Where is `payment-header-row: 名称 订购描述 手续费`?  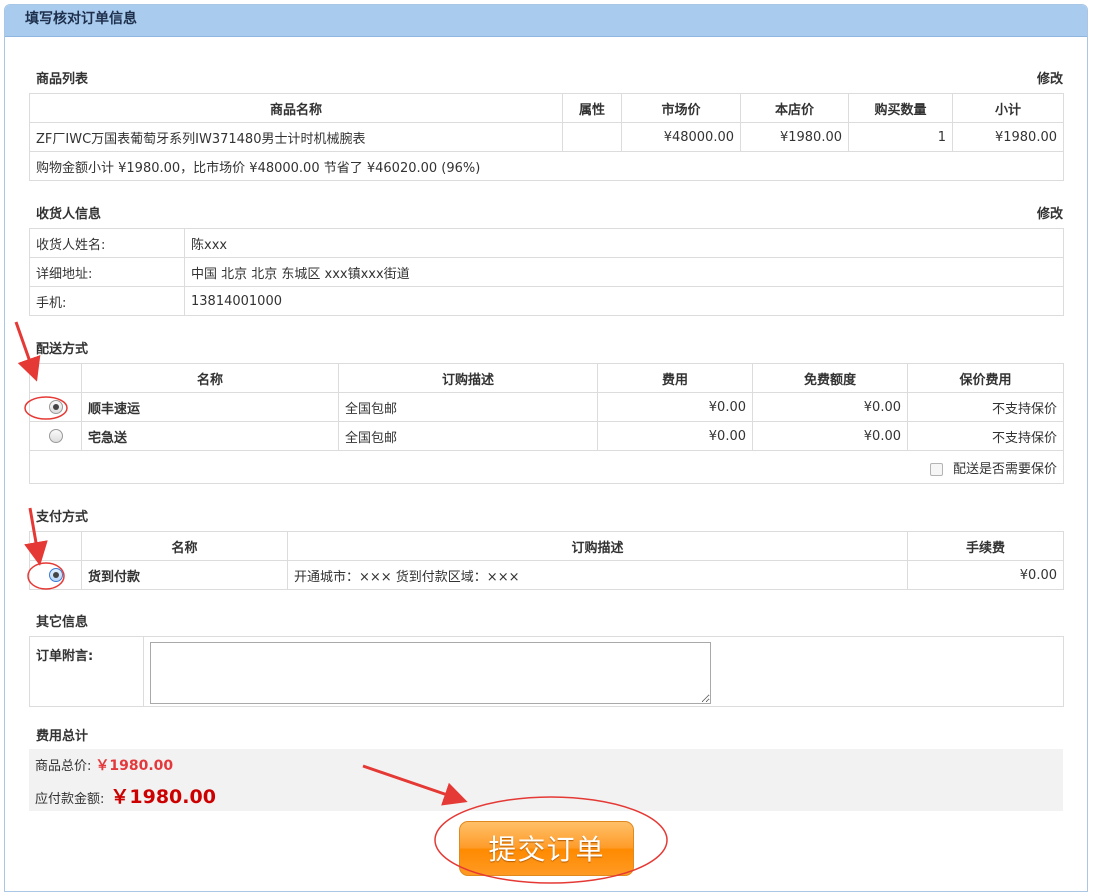 payment-header-row: 名称 订购描述 手续费 is located at coordinates (546, 546).